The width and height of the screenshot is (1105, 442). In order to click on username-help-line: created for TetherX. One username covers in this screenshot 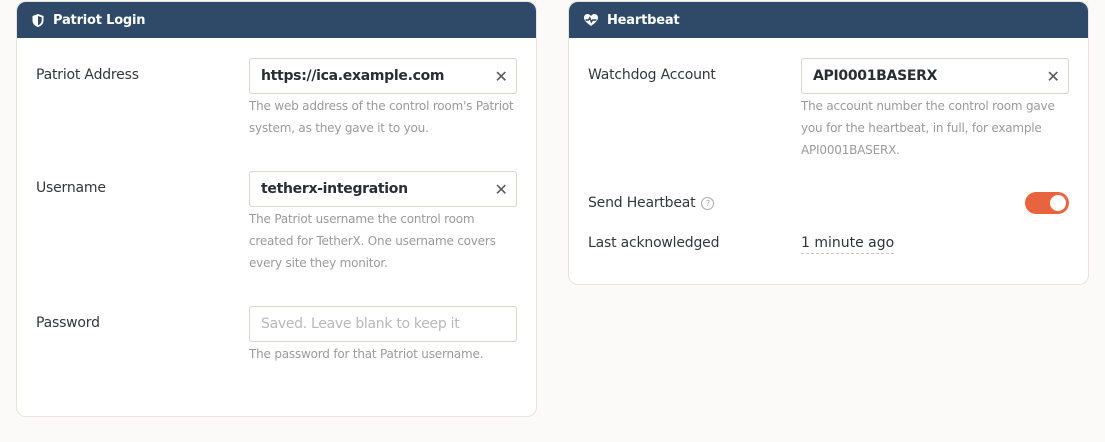, I will do `click(372, 241)`.